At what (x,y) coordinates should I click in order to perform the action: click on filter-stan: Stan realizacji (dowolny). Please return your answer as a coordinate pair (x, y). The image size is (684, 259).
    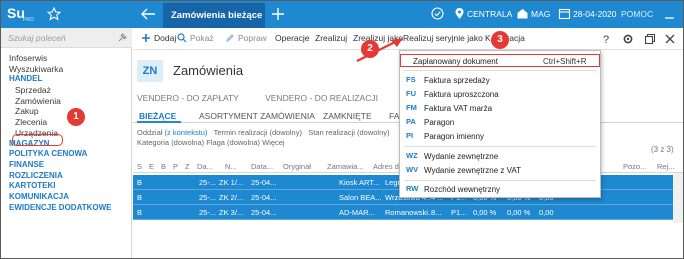
    Looking at the image, I should click on (348, 132).